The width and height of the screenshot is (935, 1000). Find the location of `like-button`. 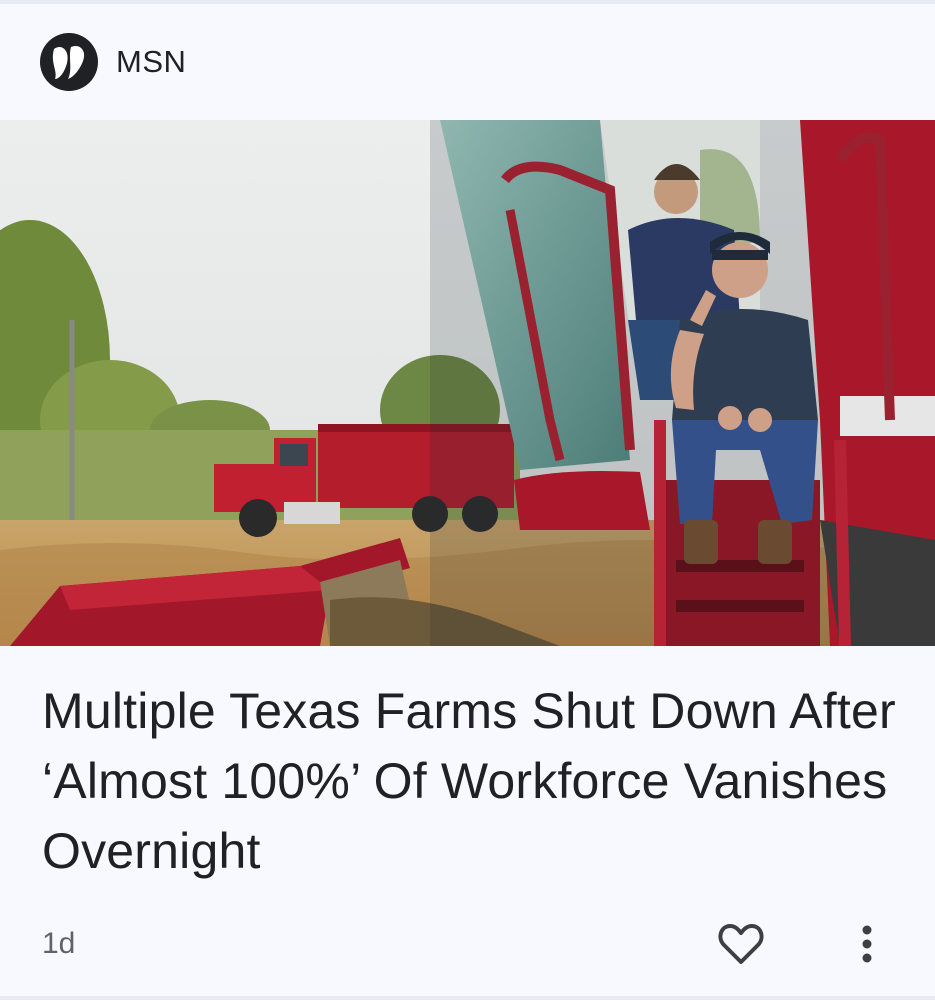

like-button is located at coordinates (741, 944).